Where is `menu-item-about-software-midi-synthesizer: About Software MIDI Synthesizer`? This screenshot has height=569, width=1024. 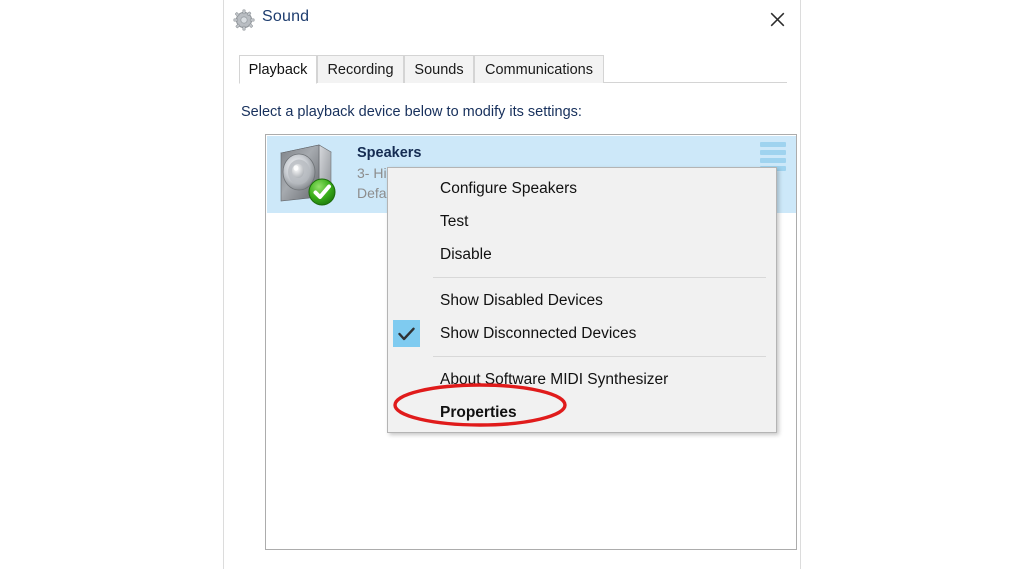 menu-item-about-software-midi-synthesizer: About Software MIDI Synthesizer is located at coordinates (582, 379).